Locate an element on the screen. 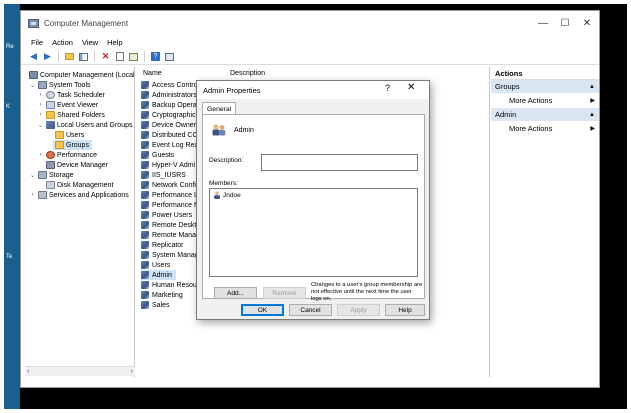  list-item: Sales is located at coordinates (155, 305).